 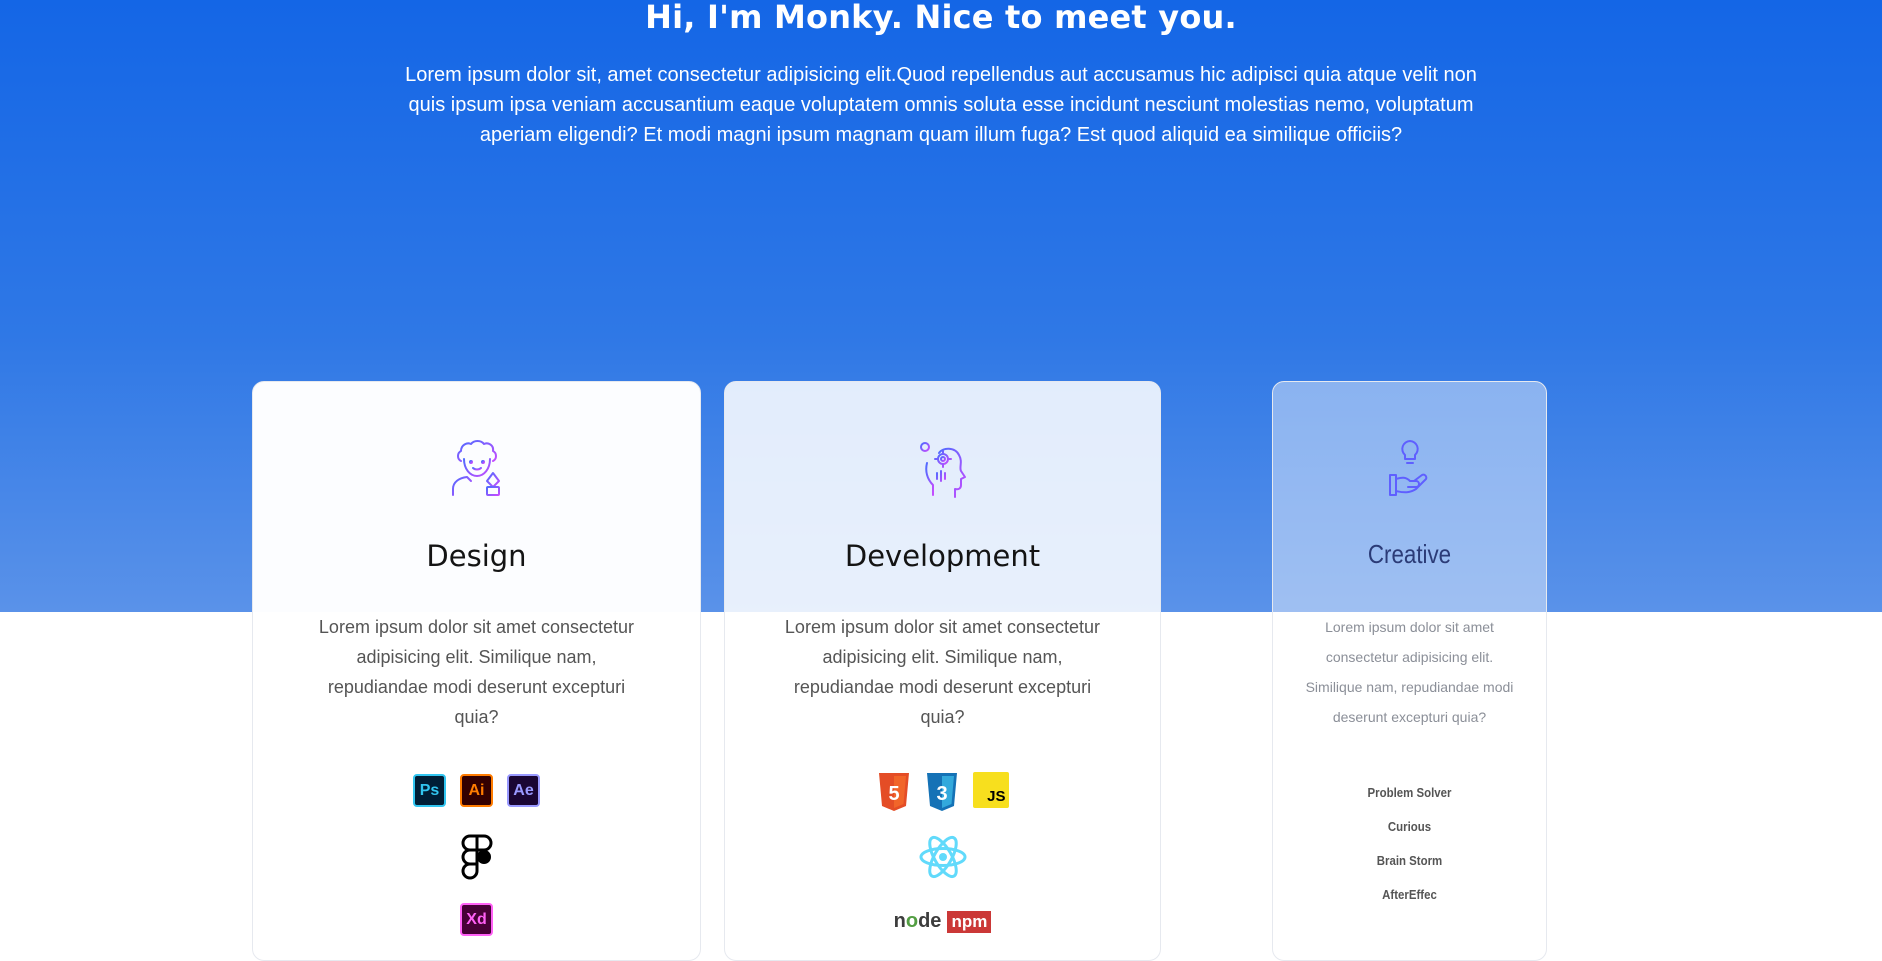 I want to click on design-tools-row-3: Xd, so click(x=476, y=919).